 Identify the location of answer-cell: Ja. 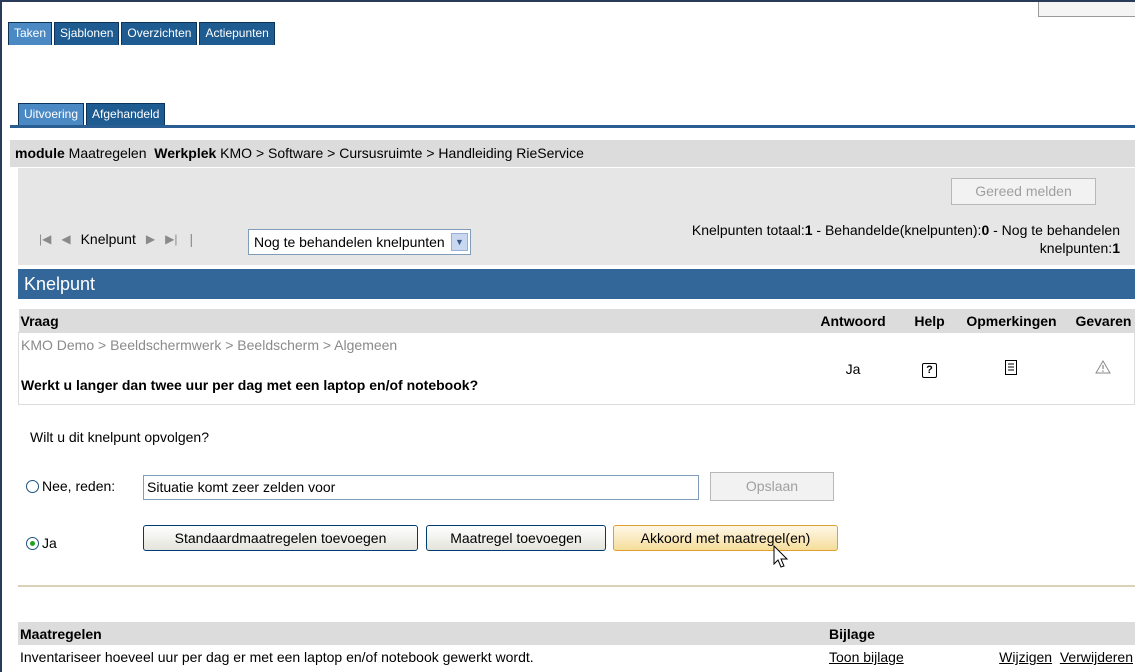
(853, 369).